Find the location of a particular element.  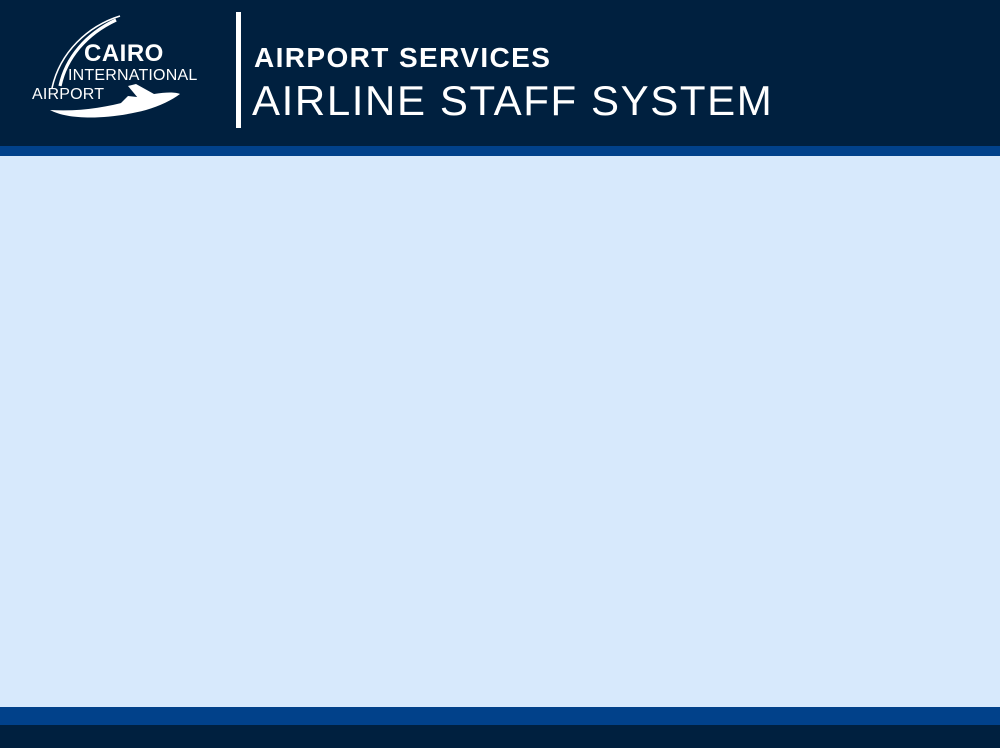

airport-logo: CAIRO INTERNATIONAL AIRPORT is located at coordinates (128, 70).